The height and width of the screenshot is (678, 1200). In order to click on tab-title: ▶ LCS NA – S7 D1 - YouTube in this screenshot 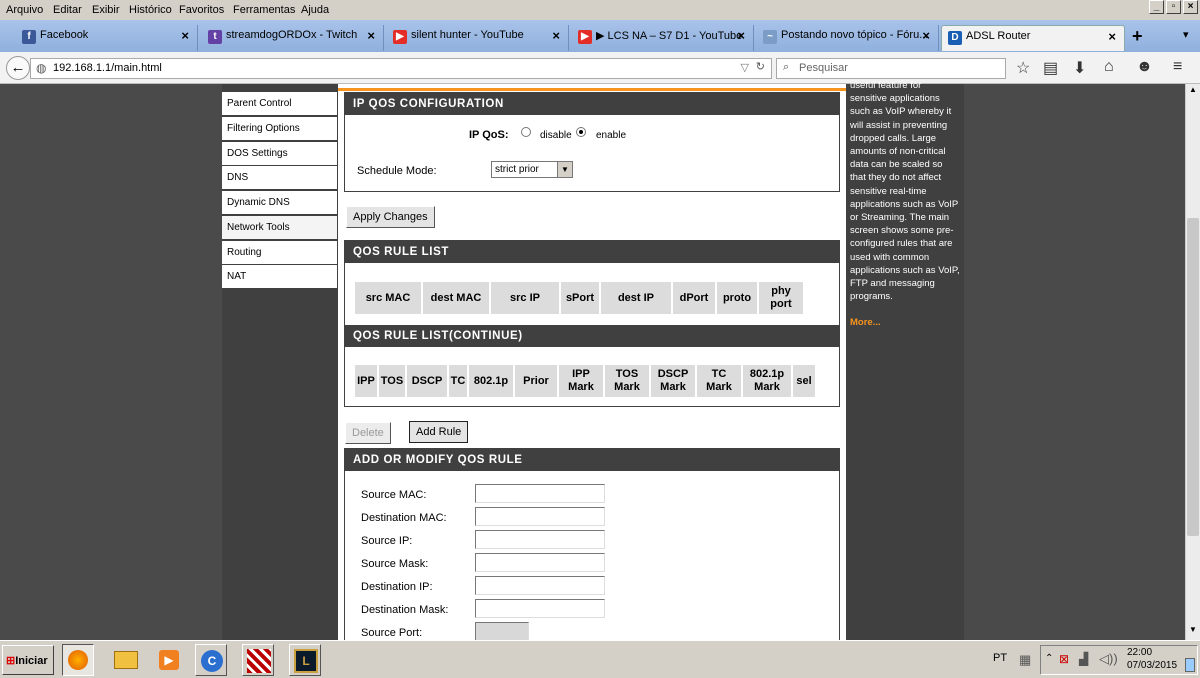, I will do `click(669, 36)`.